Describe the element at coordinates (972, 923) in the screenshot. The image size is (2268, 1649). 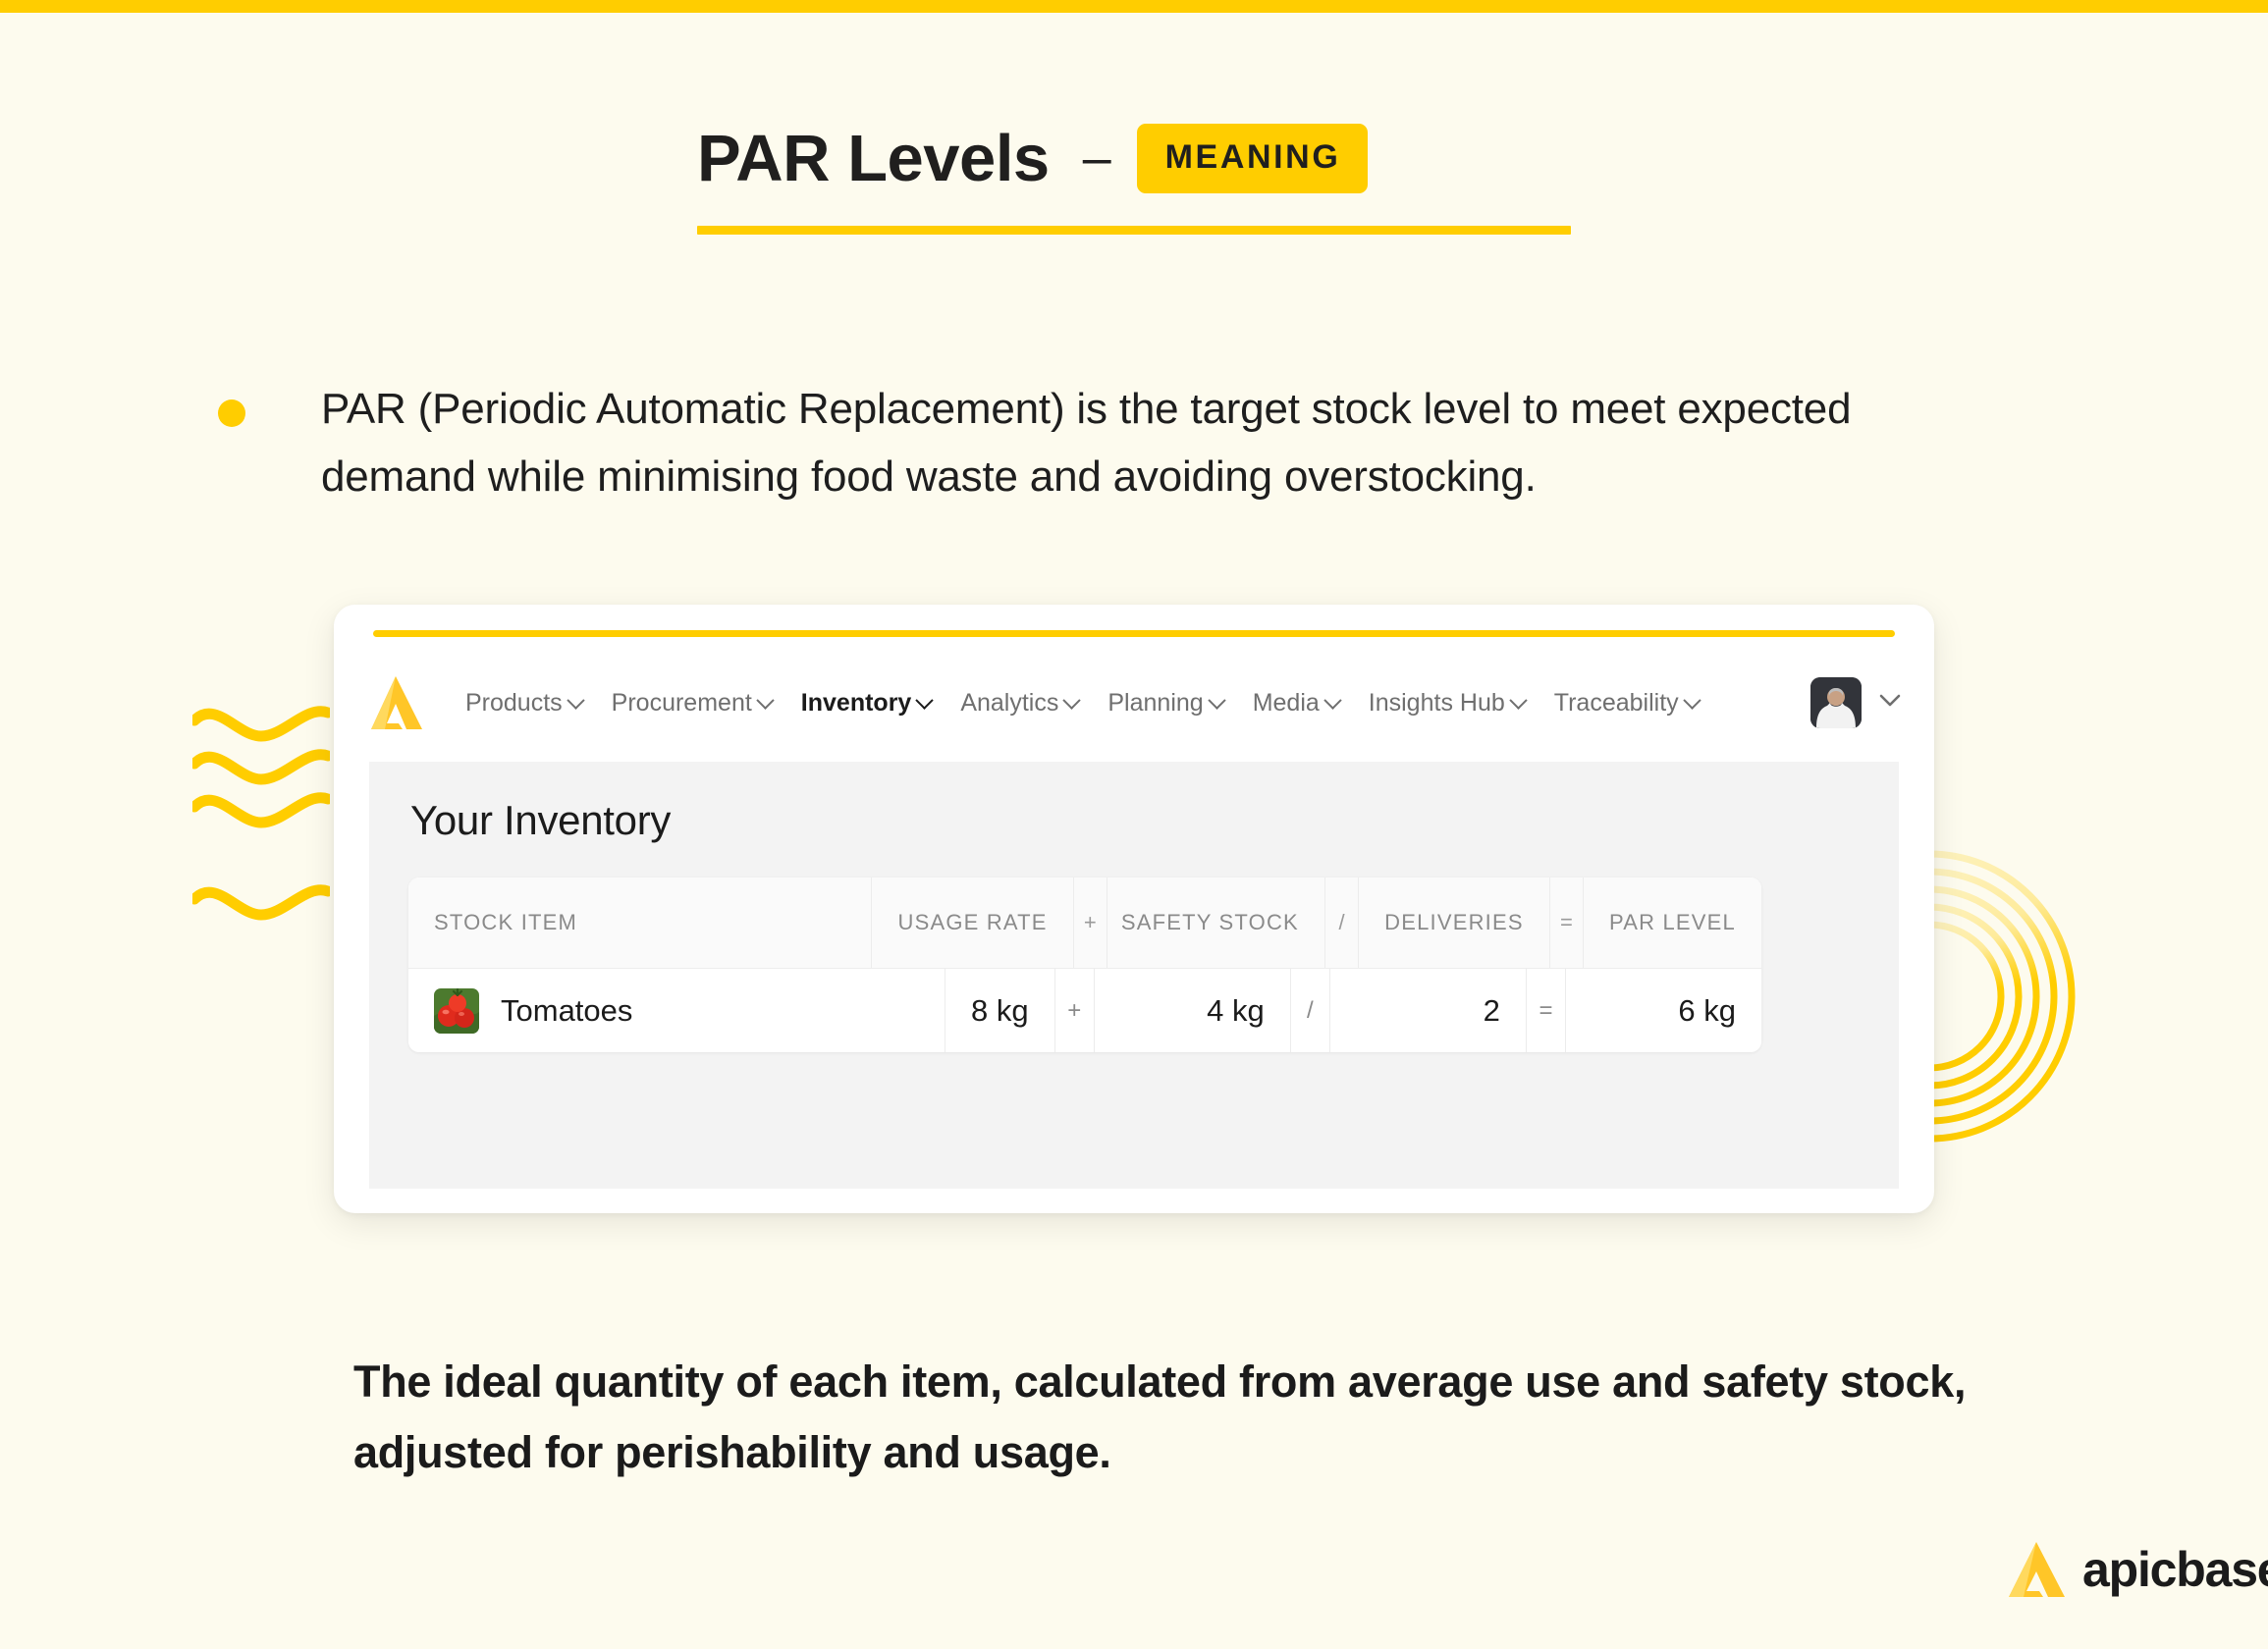
I see `th-usage-rate: USAGE RATE` at that location.